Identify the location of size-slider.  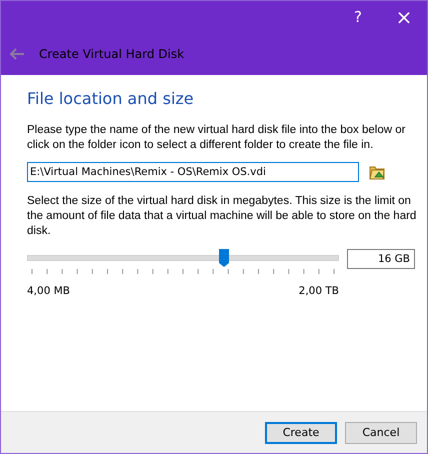
(183, 258).